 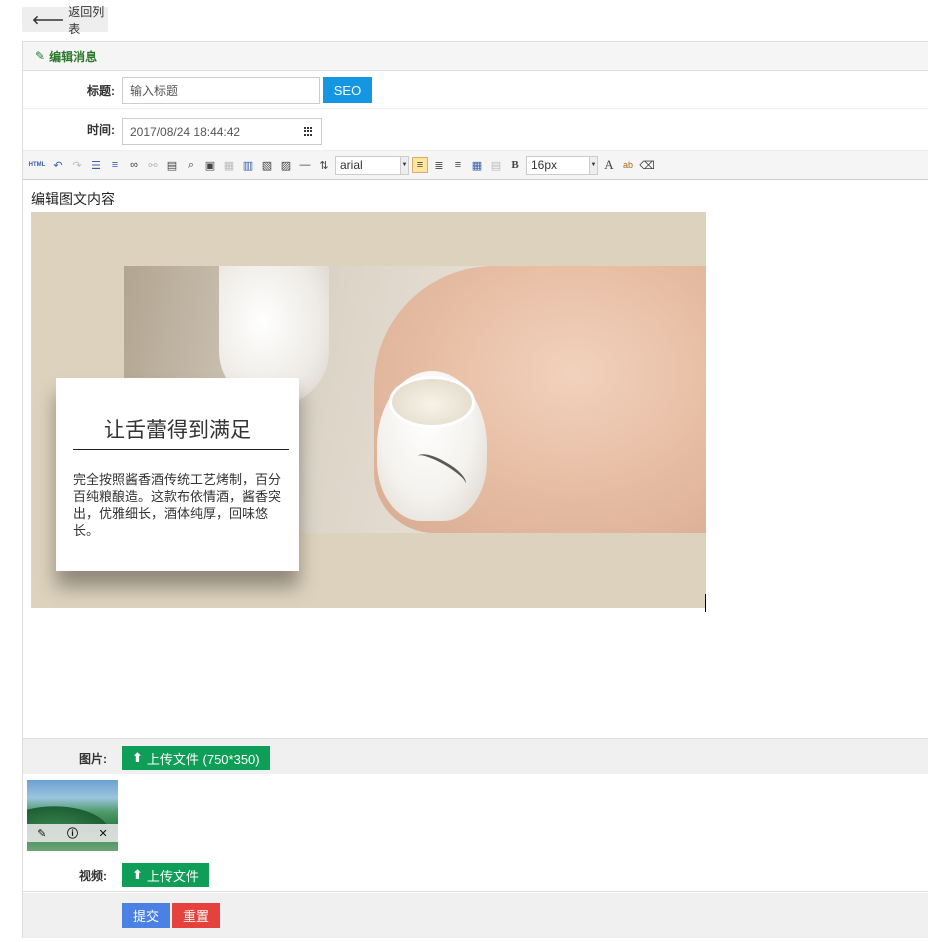 What do you see at coordinates (475, 56) in the screenshot?
I see `panel-header: ✎ 编辑消息` at bounding box center [475, 56].